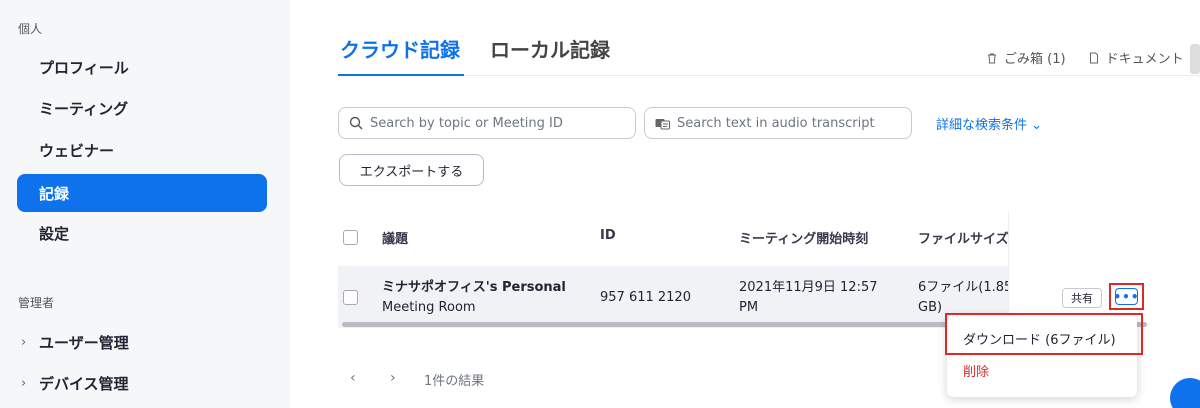 This screenshot has width=1200, height=408. I want to click on docs-link: ドキュメント, so click(1136, 57).